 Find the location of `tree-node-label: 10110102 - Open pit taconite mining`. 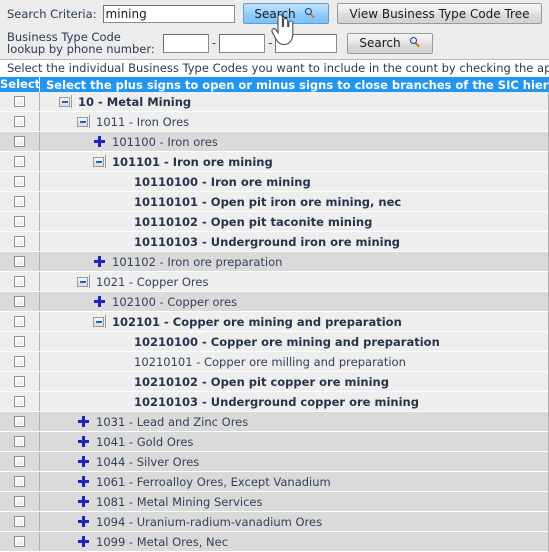

tree-node-label: 10110102 - Open pit taconite mining is located at coordinates (251, 222).